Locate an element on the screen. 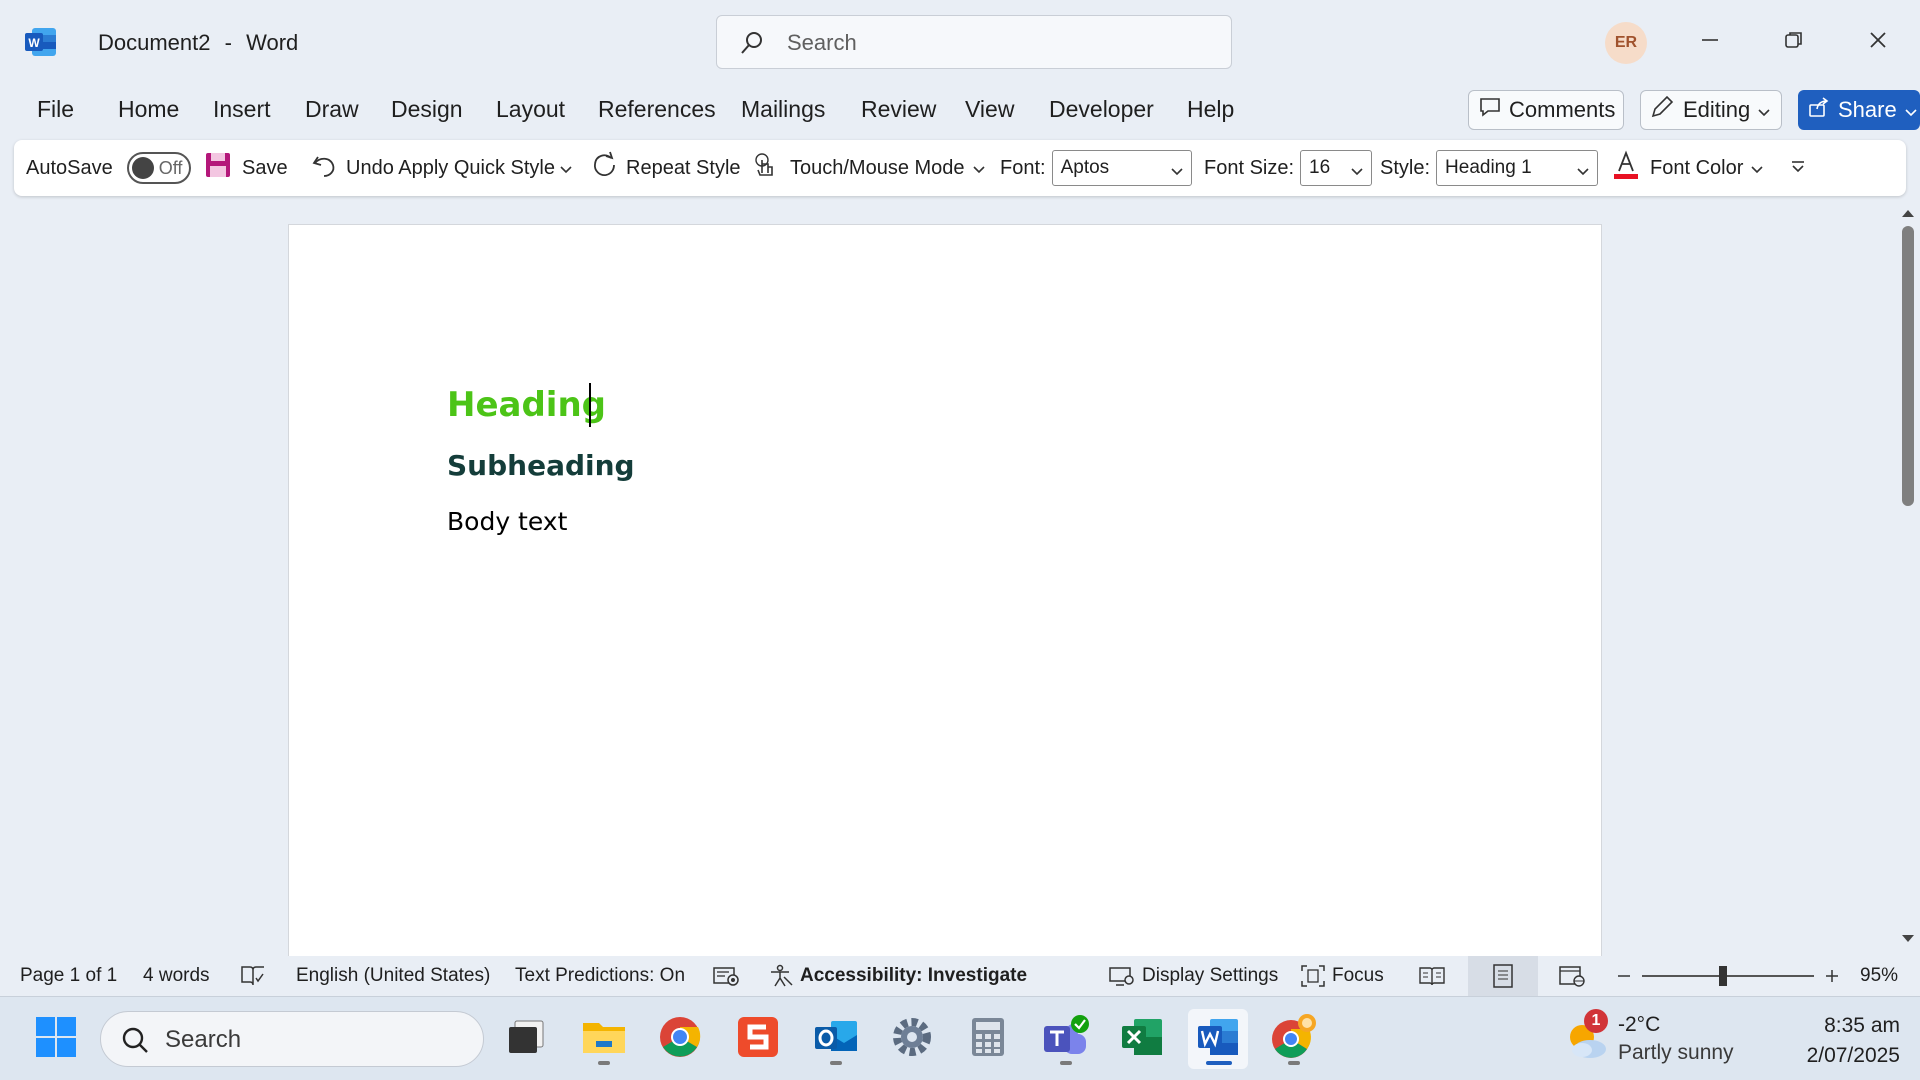 This screenshot has width=1920, height=1080. tab-mailings: Mailings is located at coordinates (783, 109).